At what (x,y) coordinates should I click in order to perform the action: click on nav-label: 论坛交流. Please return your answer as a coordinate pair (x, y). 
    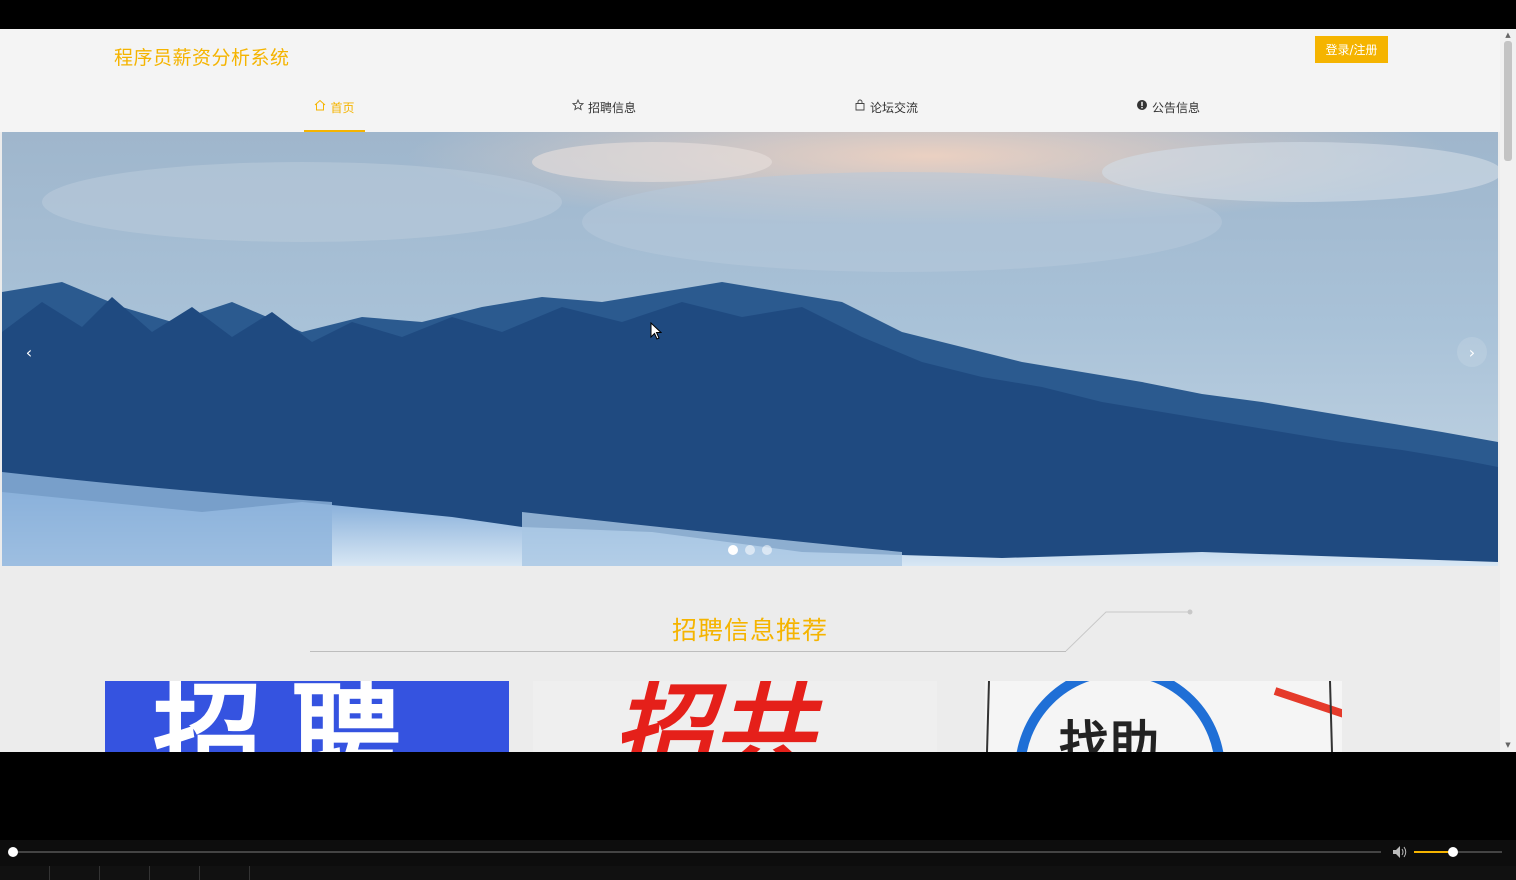
    Looking at the image, I should click on (893, 108).